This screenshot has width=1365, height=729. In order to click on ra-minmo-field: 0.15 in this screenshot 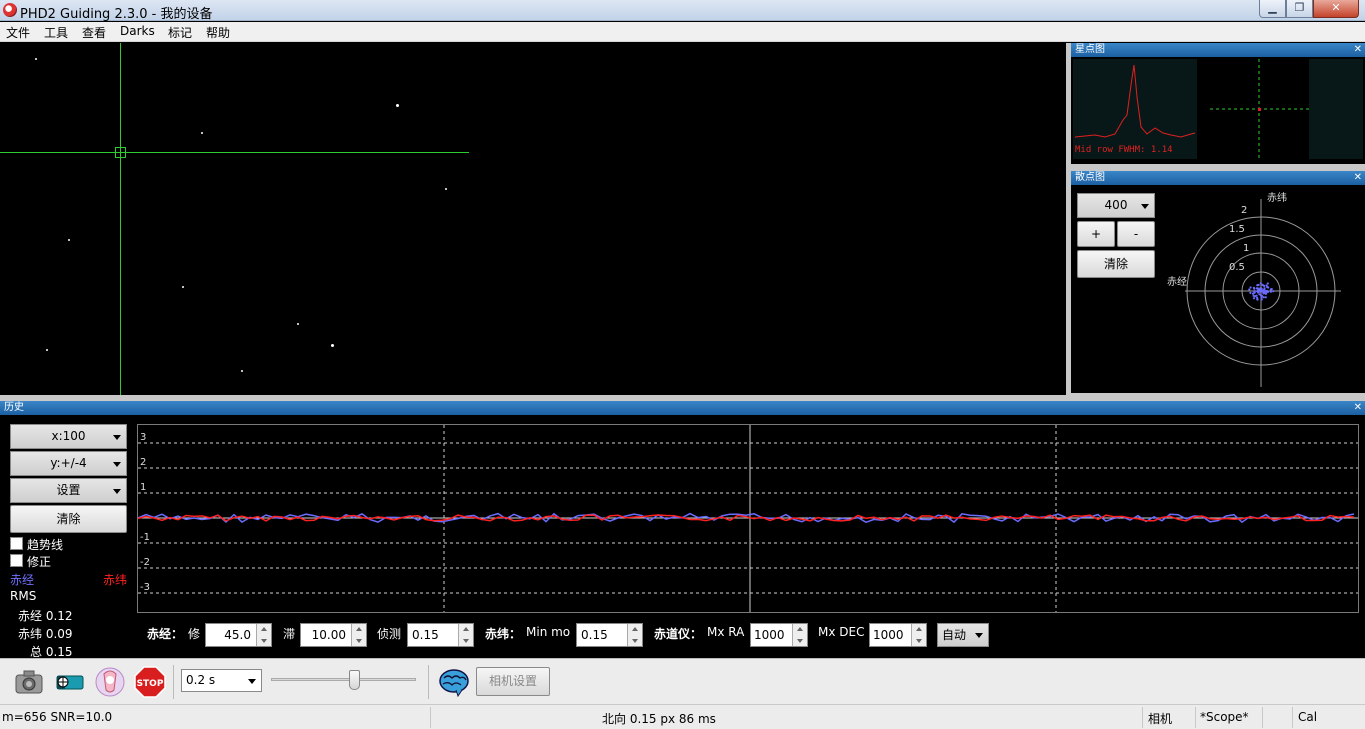, I will do `click(440, 635)`.